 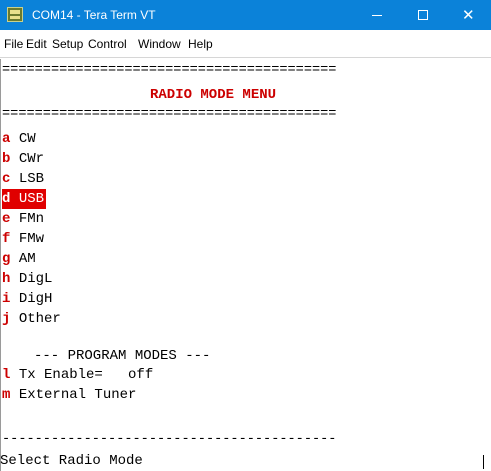 I want to click on menu-heading: RADIO MODE MENU, so click(x=213, y=95).